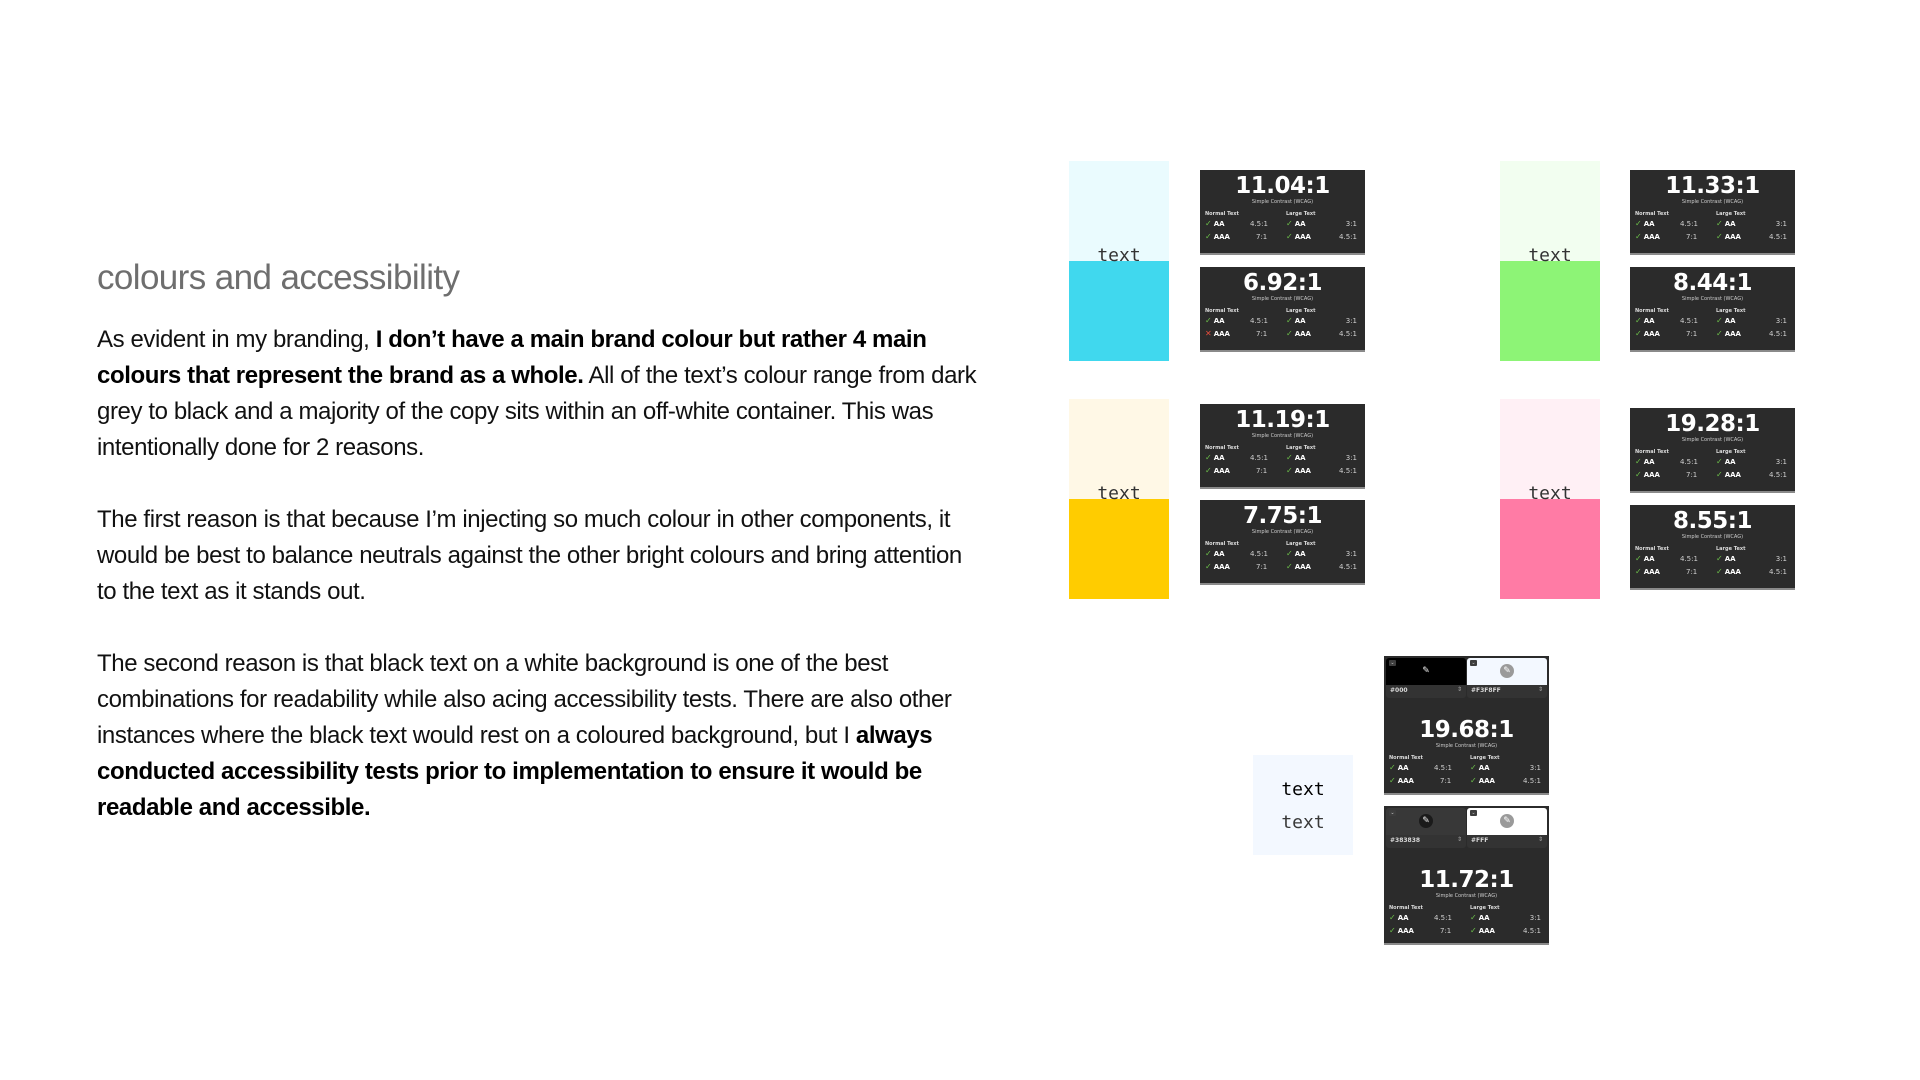 This screenshot has width=1920, height=1080. I want to click on contrast-ratio: 7.75:1, so click(1282, 516).